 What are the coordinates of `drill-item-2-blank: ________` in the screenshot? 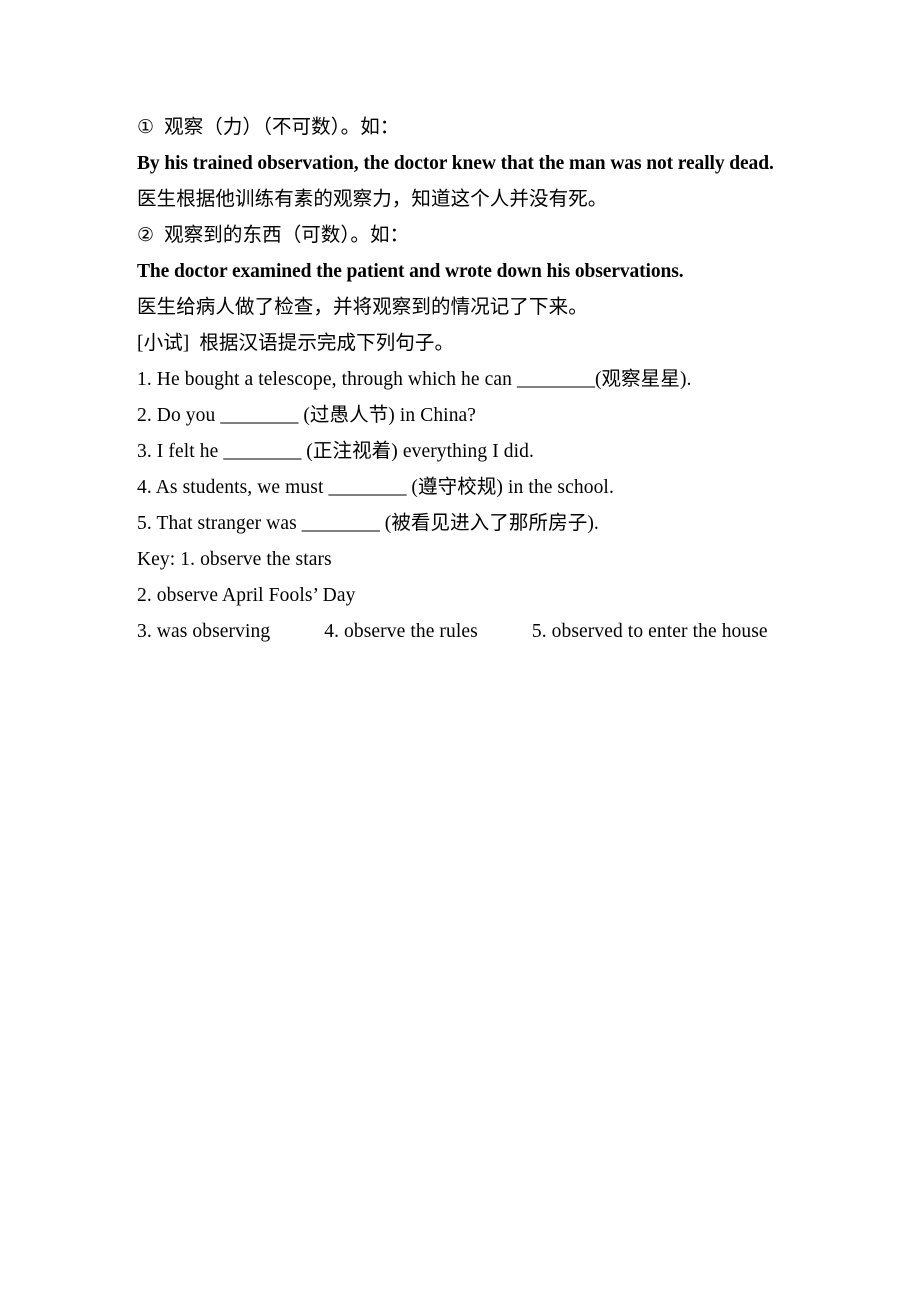 It's located at (259, 415).